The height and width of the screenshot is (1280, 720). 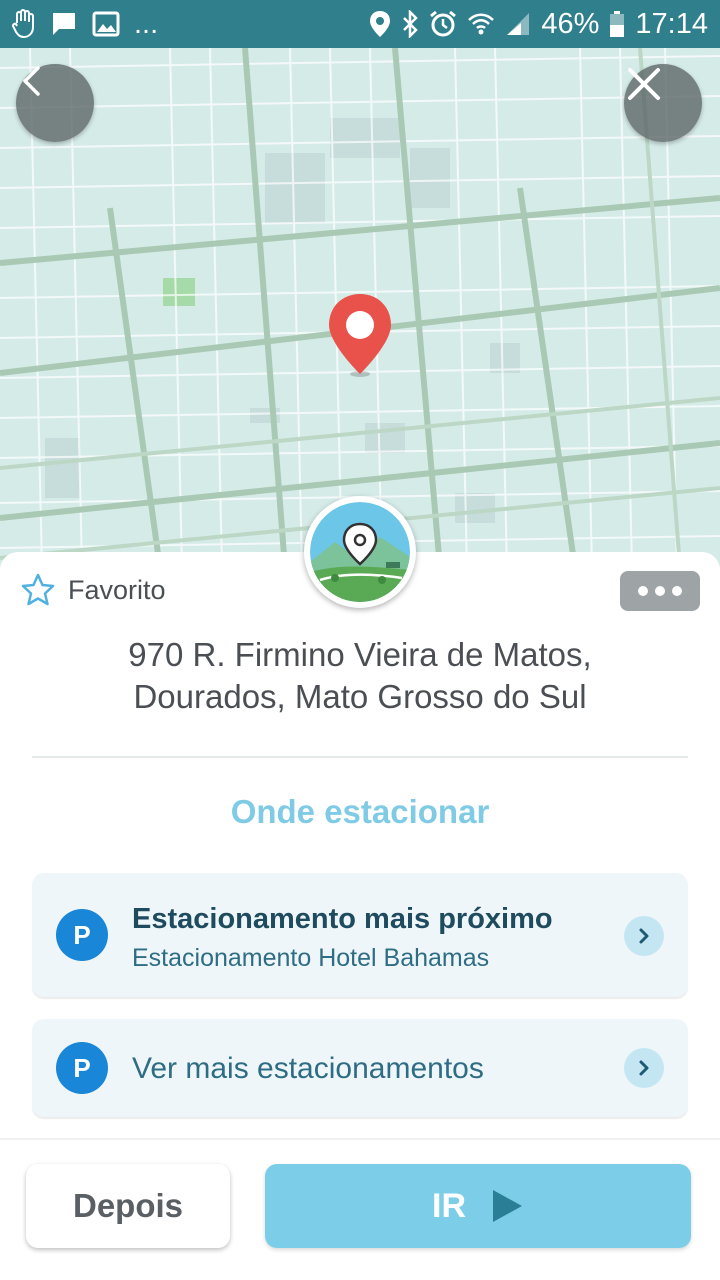 What do you see at coordinates (360, 696) in the screenshot?
I see `address-line-2: Dourados, Mato Grosso do Sul` at bounding box center [360, 696].